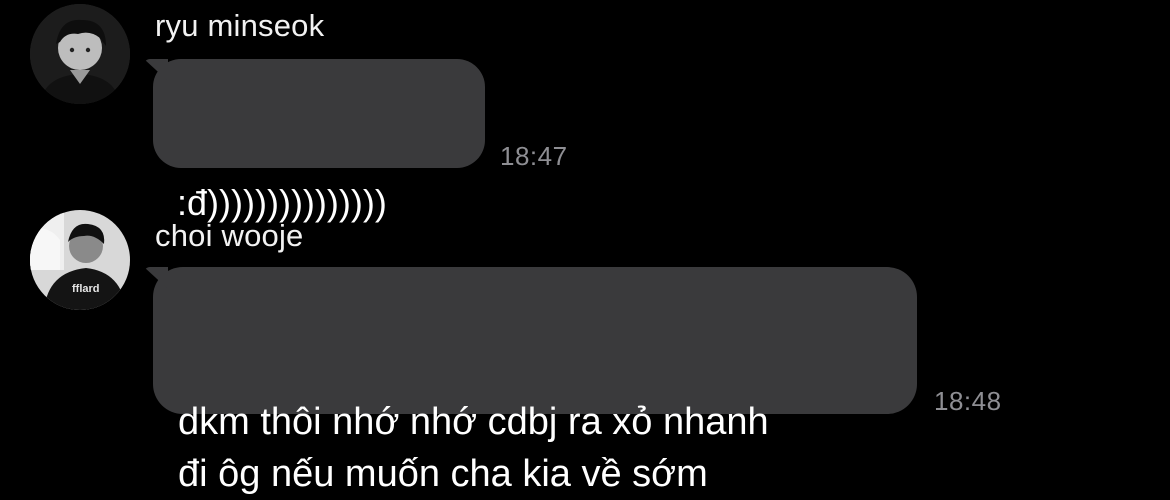  I want to click on svg-text: fflard, so click(86, 289).